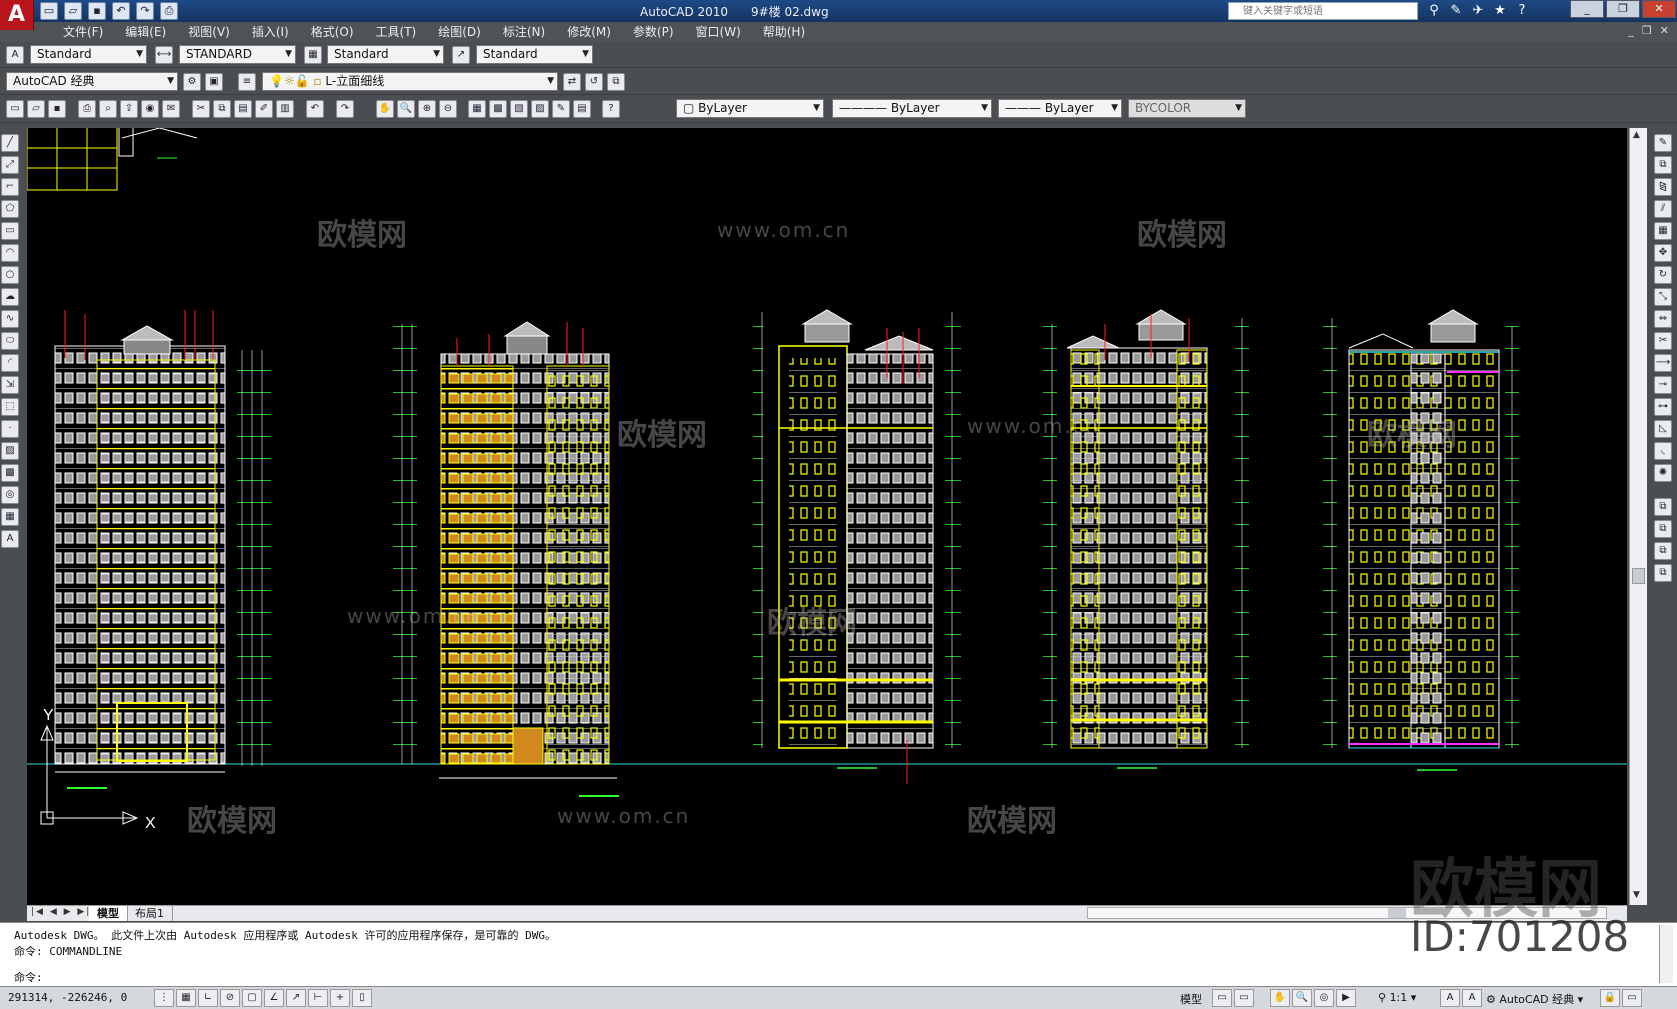 Image resolution: width=1677 pixels, height=1009 pixels. I want to click on move-icon: ✥, so click(1663, 253).